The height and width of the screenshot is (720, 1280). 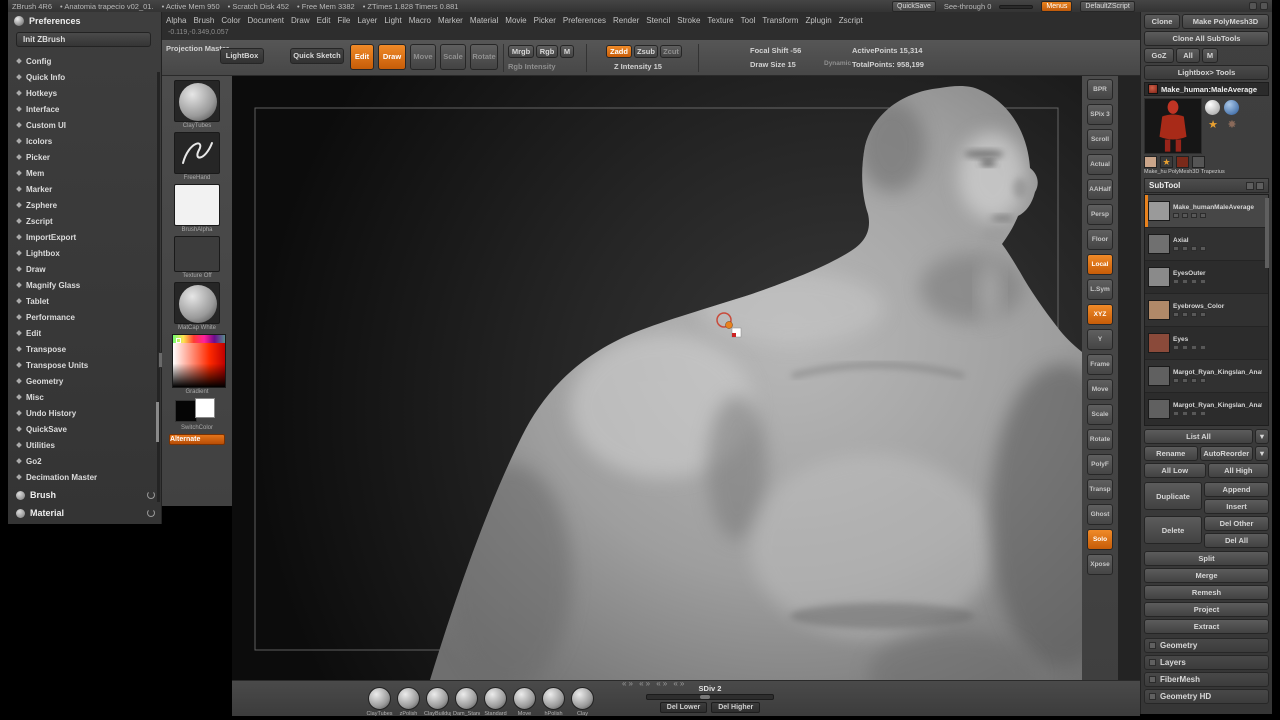 I want to click on subtool-row: Make_humanMaleAverage, so click(x=1206, y=211).